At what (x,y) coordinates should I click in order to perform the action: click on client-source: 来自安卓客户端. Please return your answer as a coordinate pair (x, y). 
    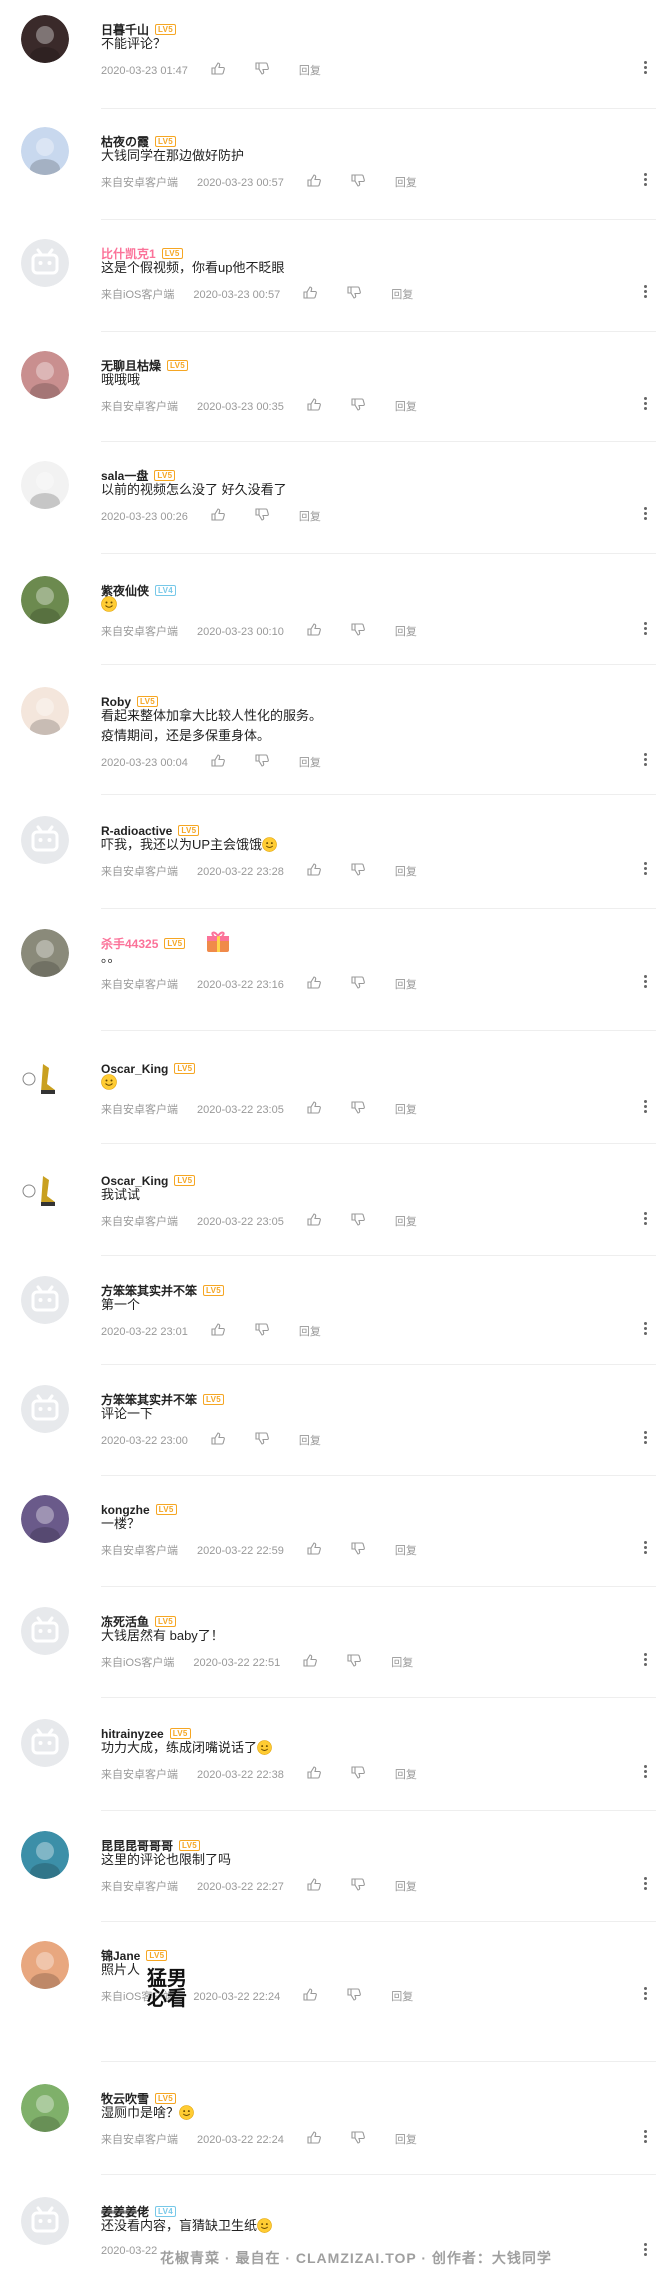
    Looking at the image, I should click on (139, 1221).